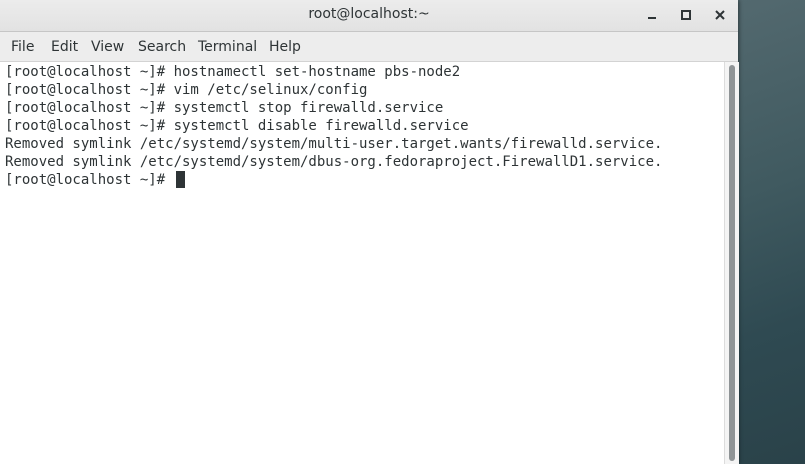 The width and height of the screenshot is (805, 464). What do you see at coordinates (180, 179) in the screenshot?
I see `text-cursor` at bounding box center [180, 179].